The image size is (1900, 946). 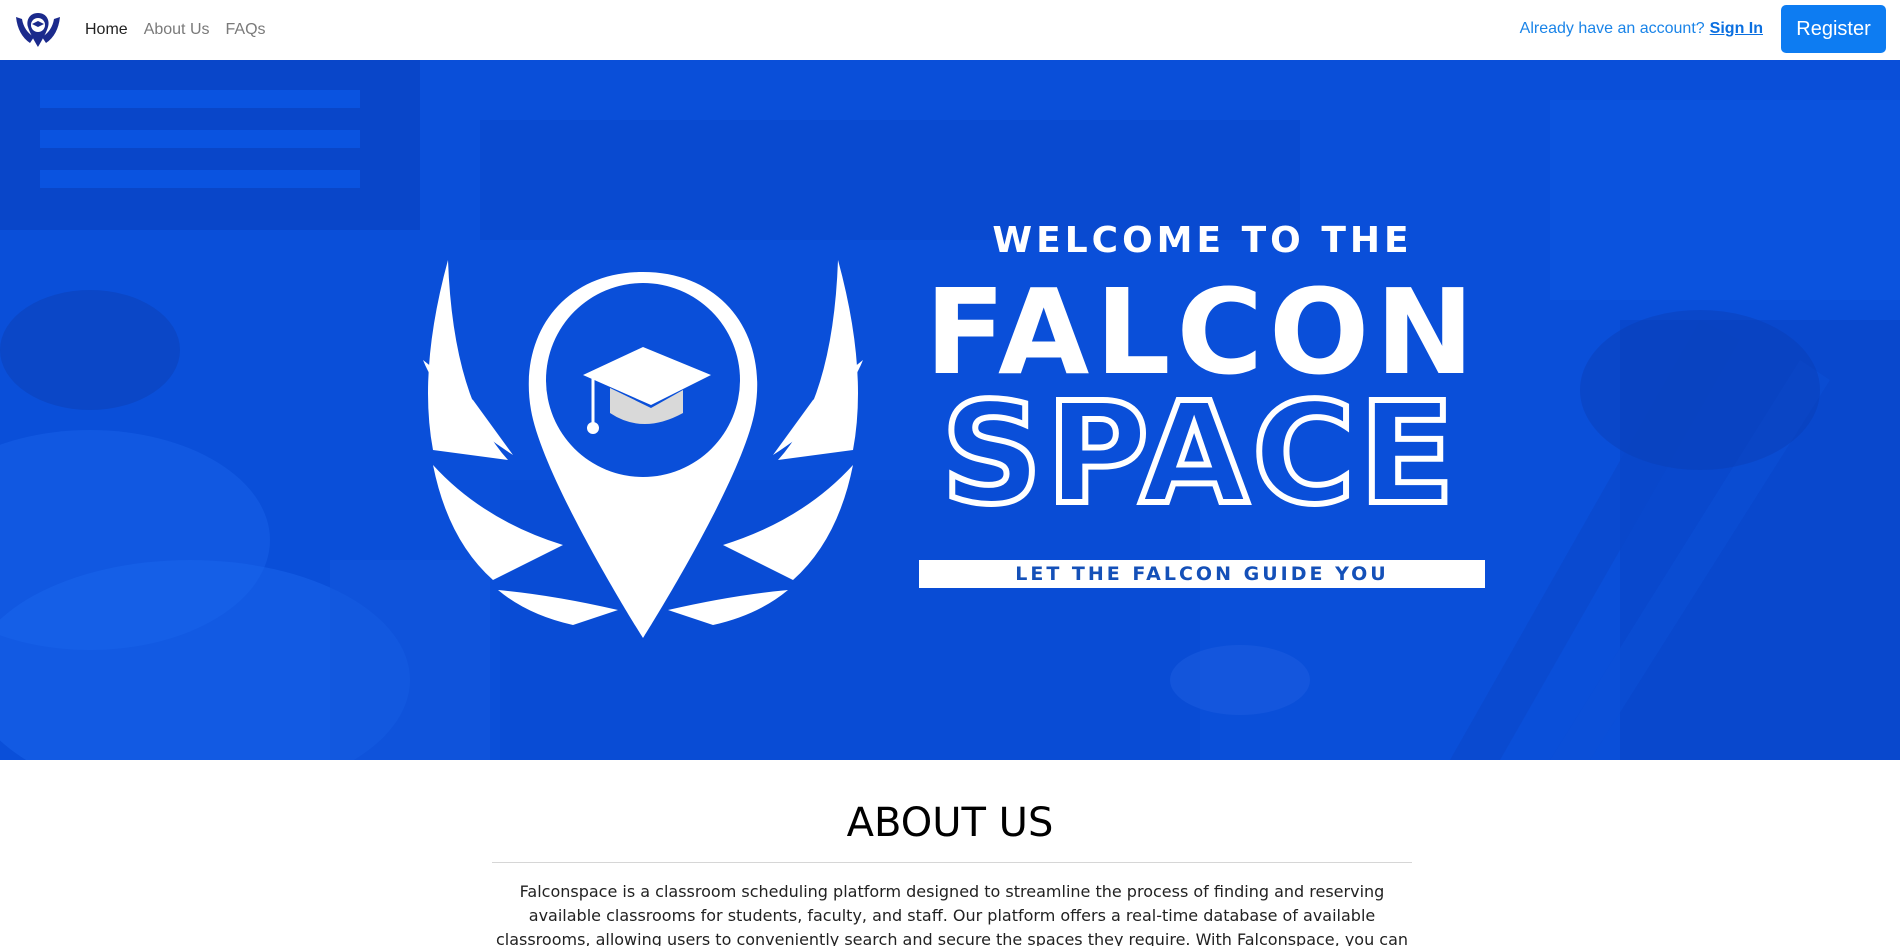 I want to click on hero-space-text: SPACE, so click(x=1199, y=450).